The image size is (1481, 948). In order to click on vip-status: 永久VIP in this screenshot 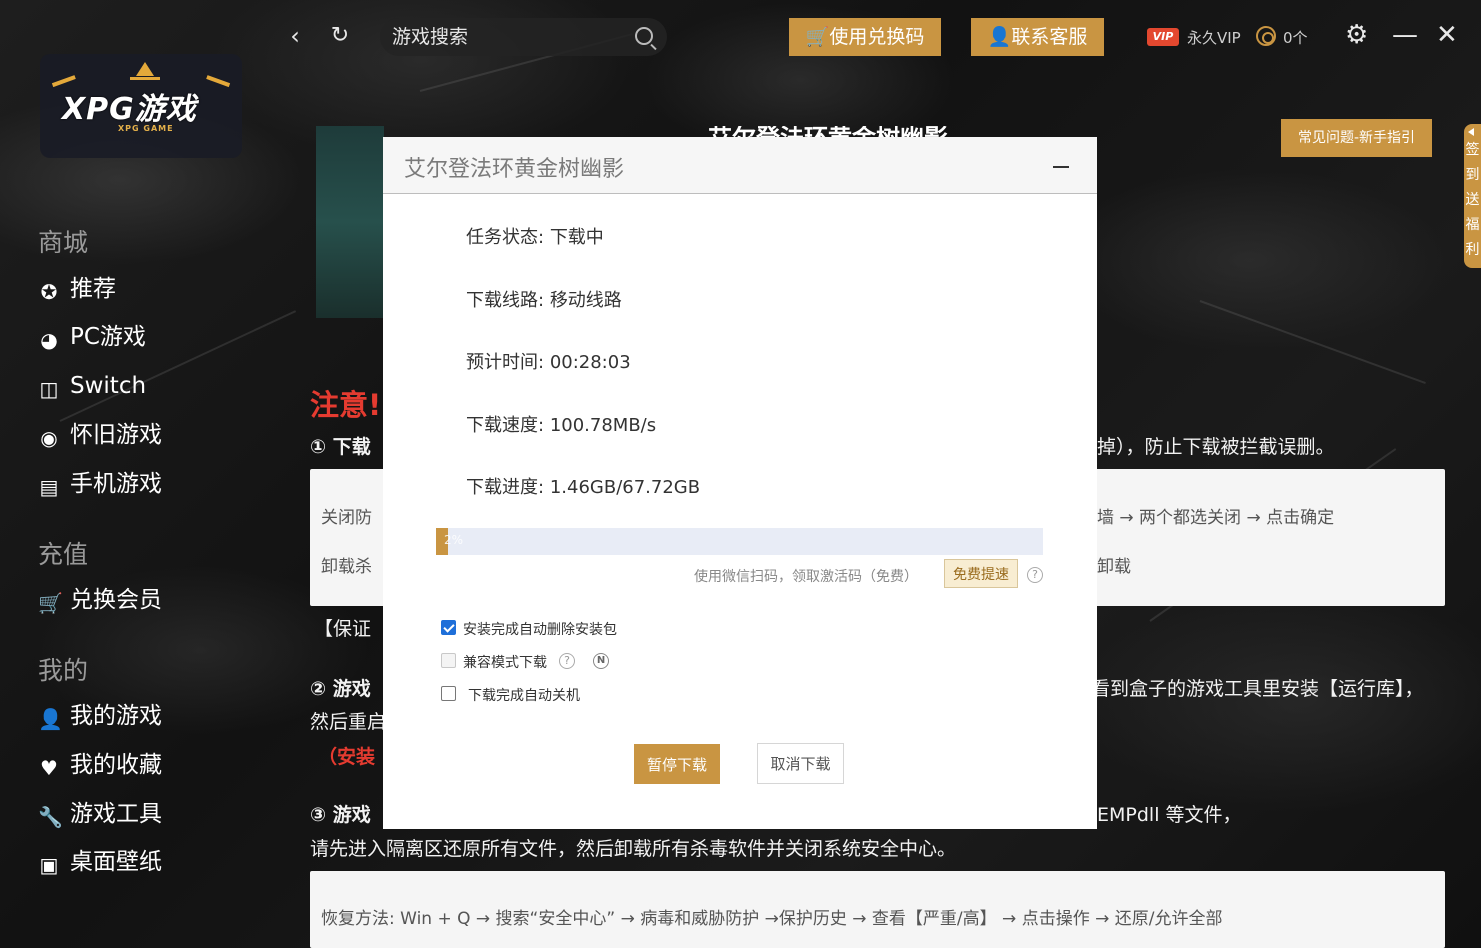, I will do `click(1214, 37)`.